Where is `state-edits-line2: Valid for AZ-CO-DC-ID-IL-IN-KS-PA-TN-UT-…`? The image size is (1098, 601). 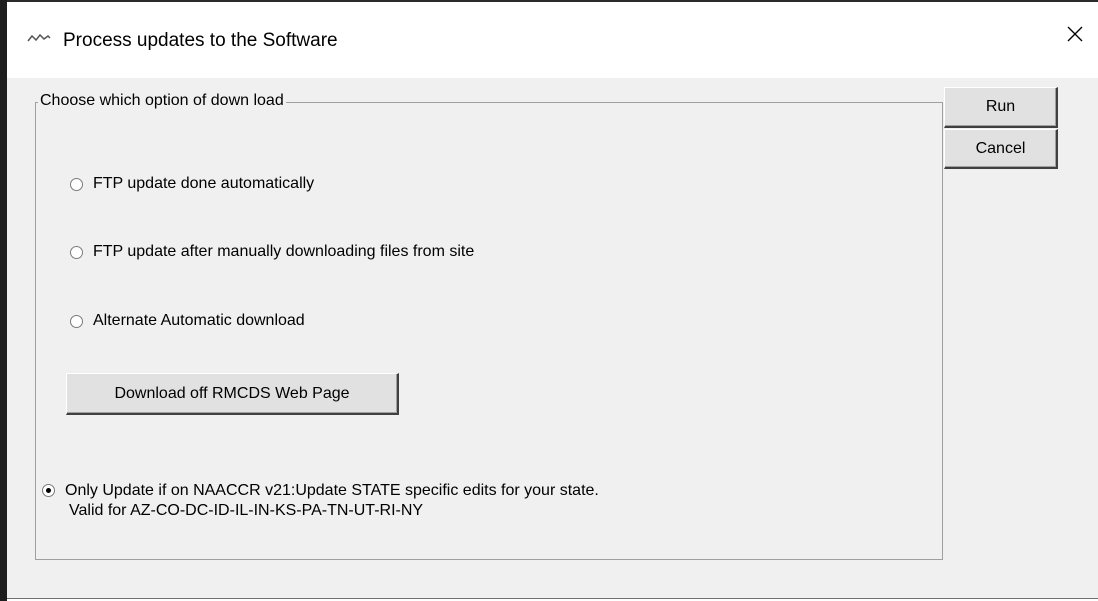 state-edits-line2: Valid for AZ-CO-DC-ID-IL-IN-KS-PA-TN-UT-… is located at coordinates (246, 510).